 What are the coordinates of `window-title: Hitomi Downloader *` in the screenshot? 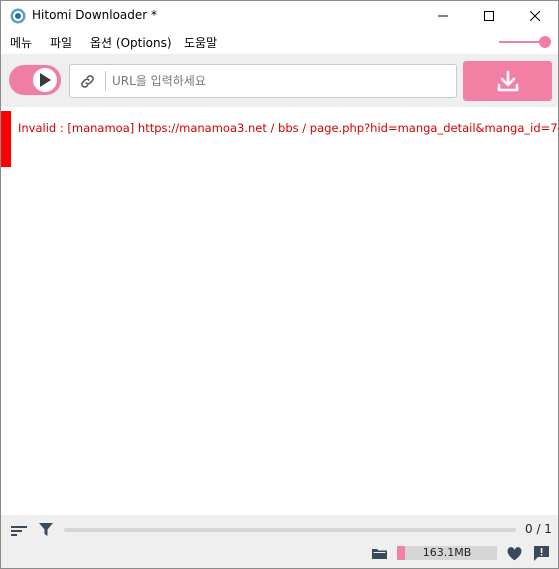 It's located at (95, 15).